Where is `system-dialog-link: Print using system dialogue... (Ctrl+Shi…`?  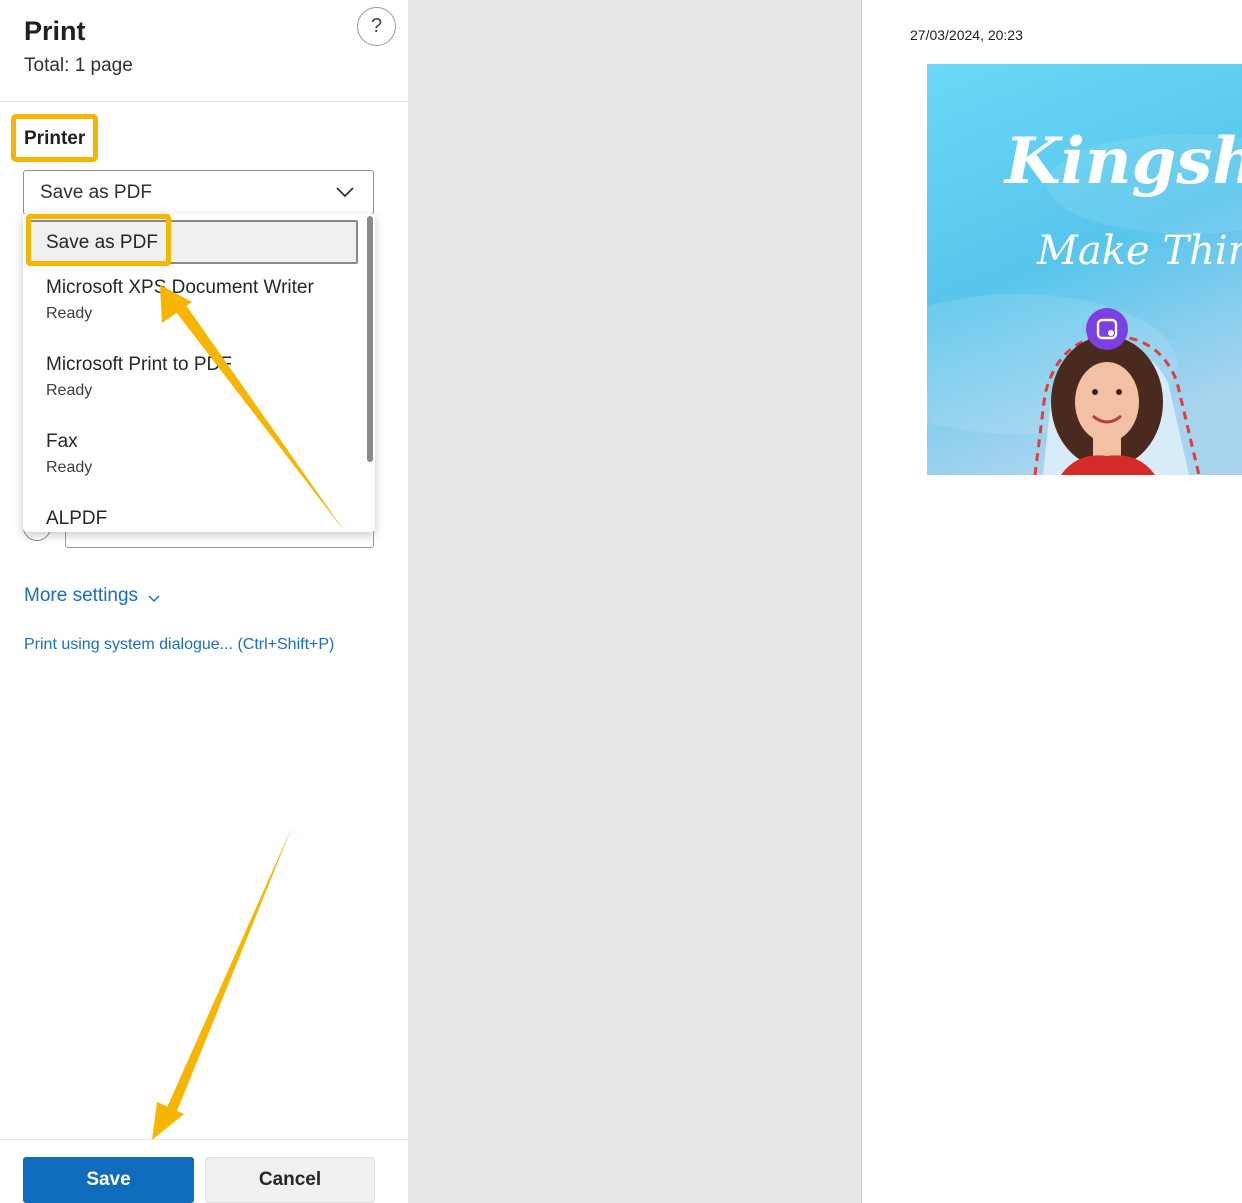
system-dialog-link: Print using system dialogue... (Ctrl+Shi… is located at coordinates (179, 645).